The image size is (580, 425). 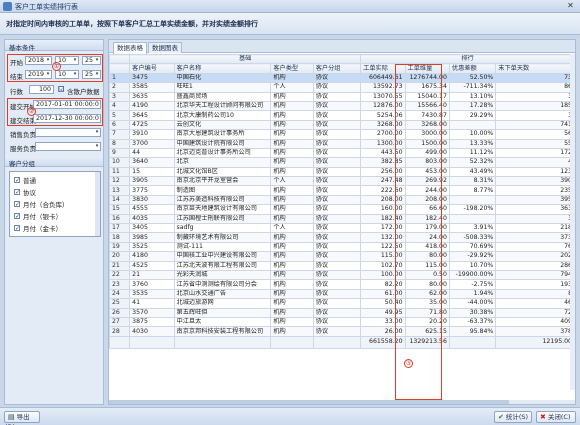 What do you see at coordinates (152, 68) in the screenshot?
I see `column-header: 客户编号` at bounding box center [152, 68].